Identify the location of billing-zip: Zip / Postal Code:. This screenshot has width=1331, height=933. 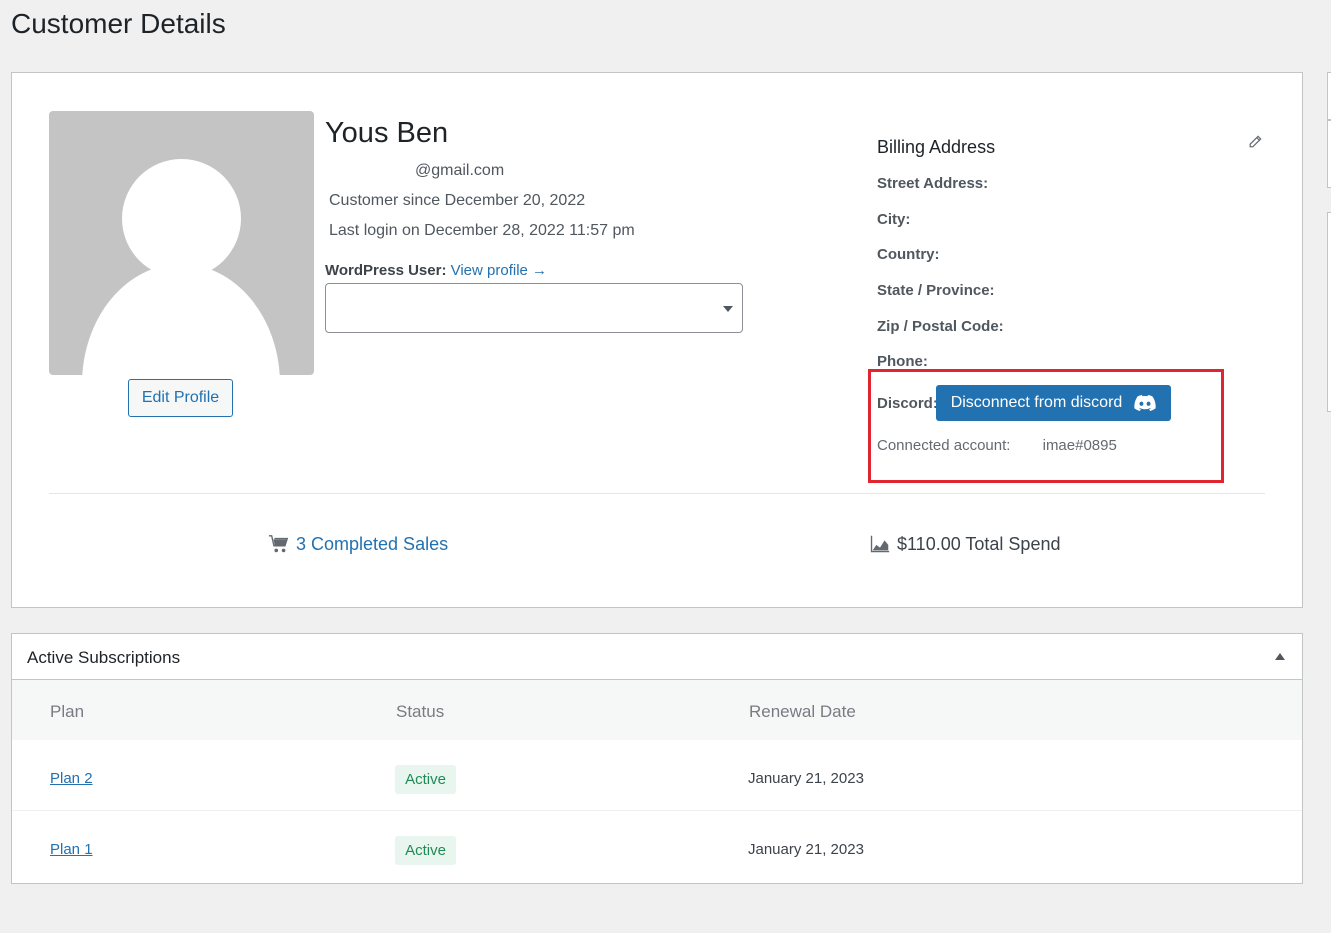
(940, 326).